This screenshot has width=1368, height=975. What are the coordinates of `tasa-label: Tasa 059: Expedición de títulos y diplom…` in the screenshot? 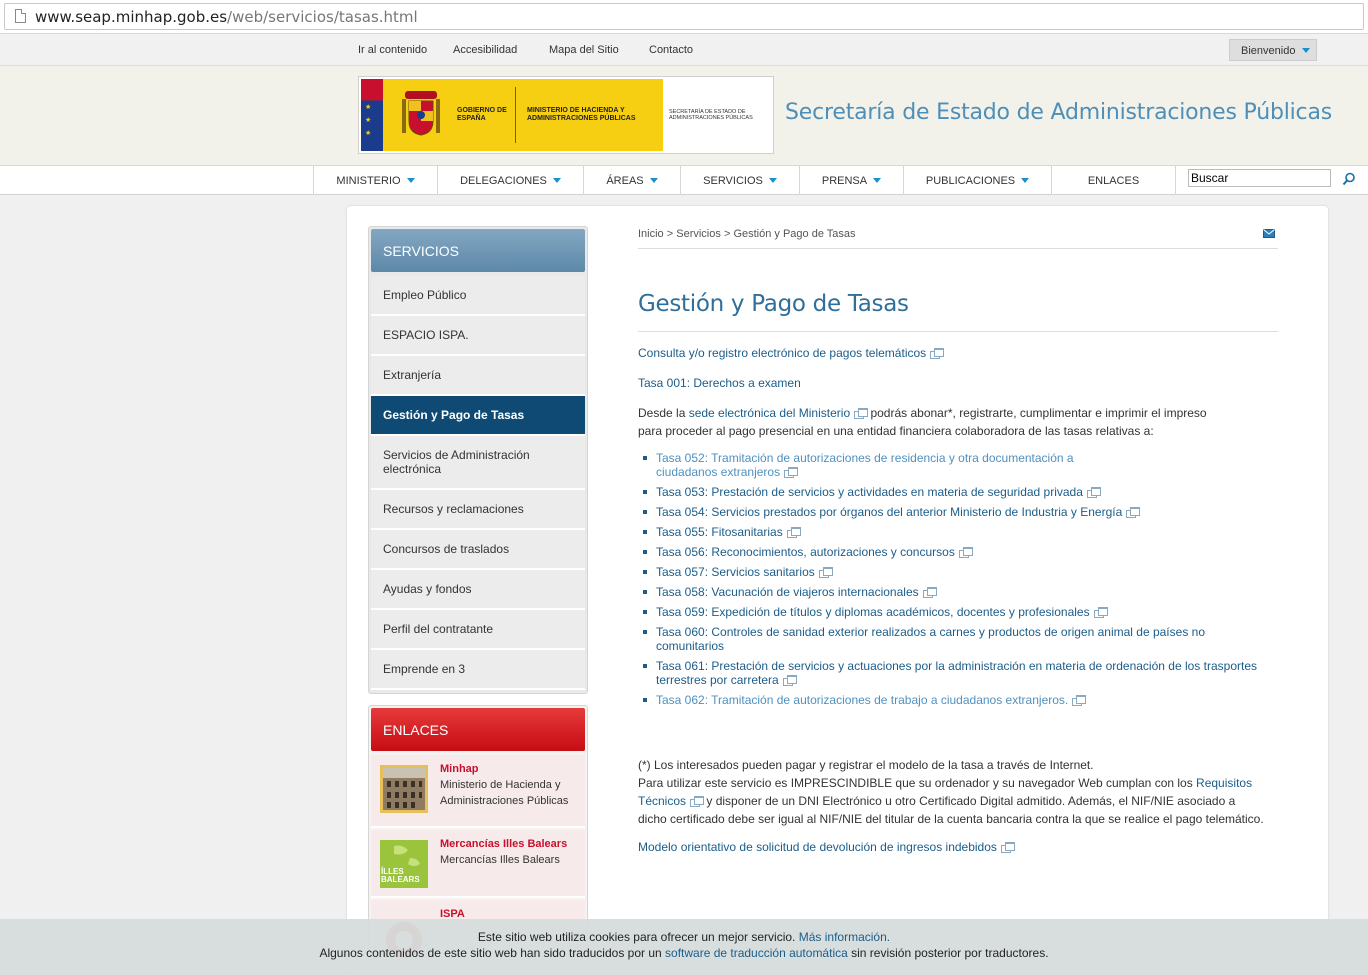 It's located at (873, 612).